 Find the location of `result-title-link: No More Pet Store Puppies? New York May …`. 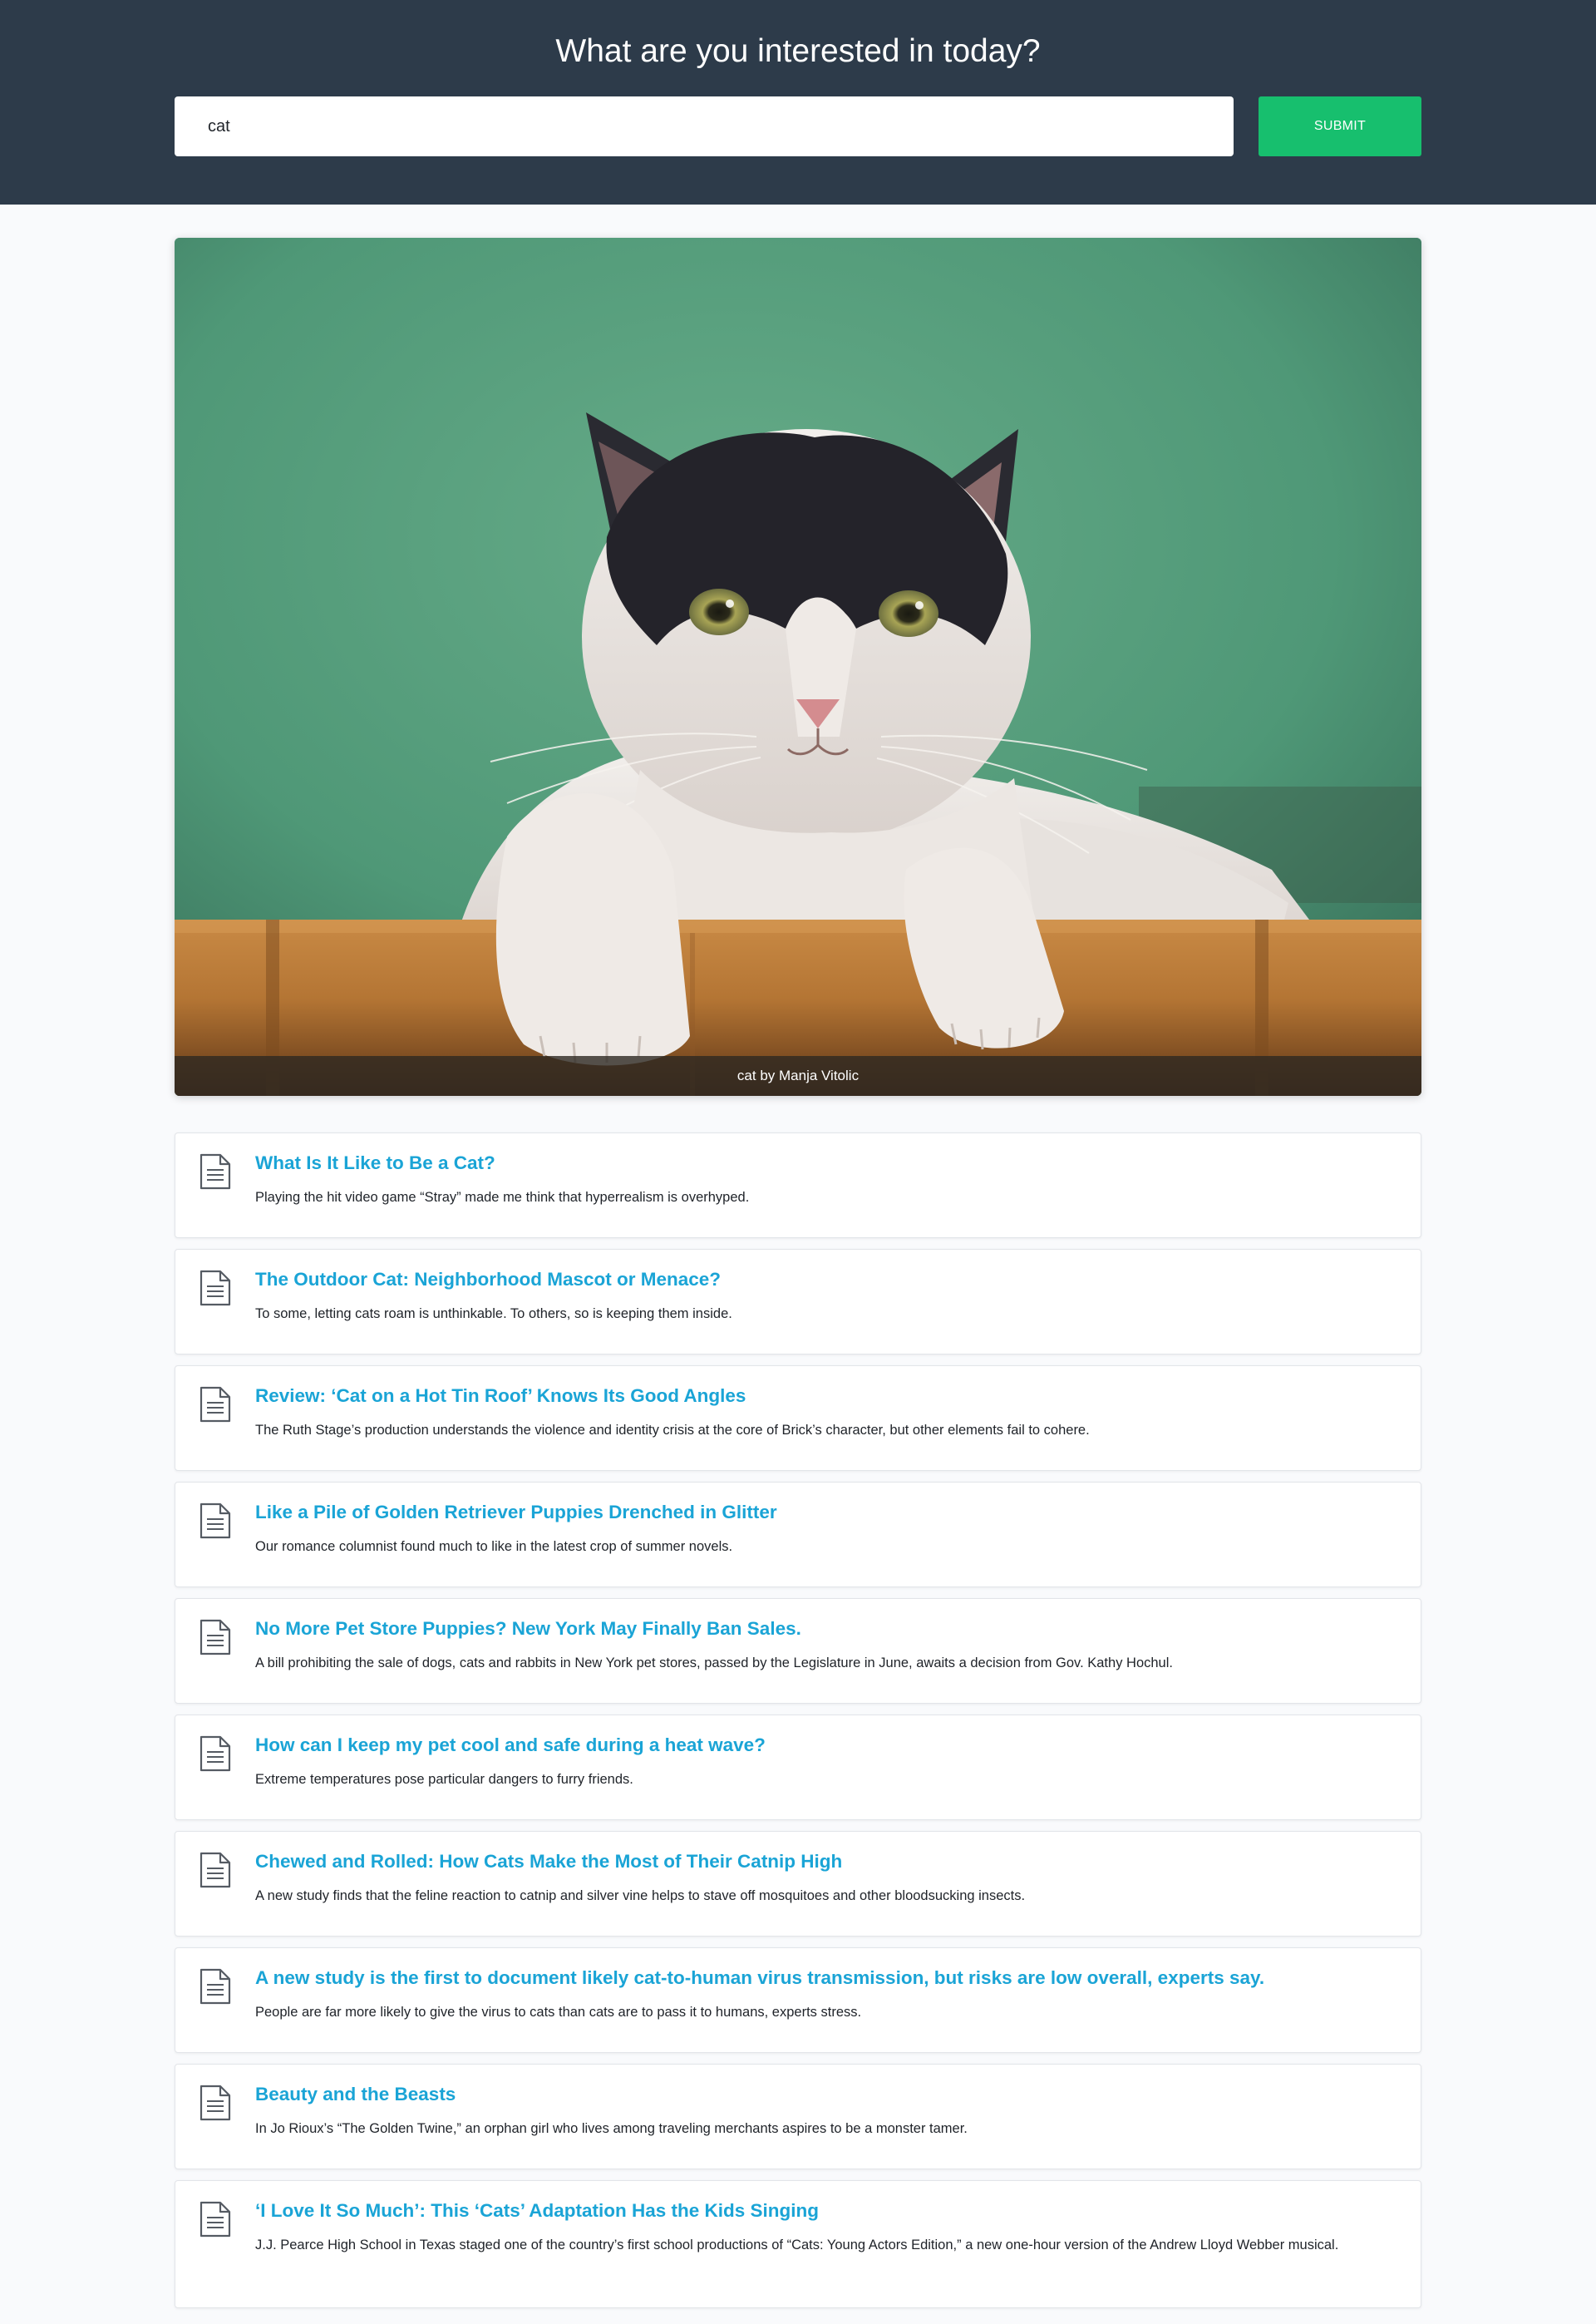

result-title-link: No More Pet Store Puppies? New York May … is located at coordinates (828, 1629).